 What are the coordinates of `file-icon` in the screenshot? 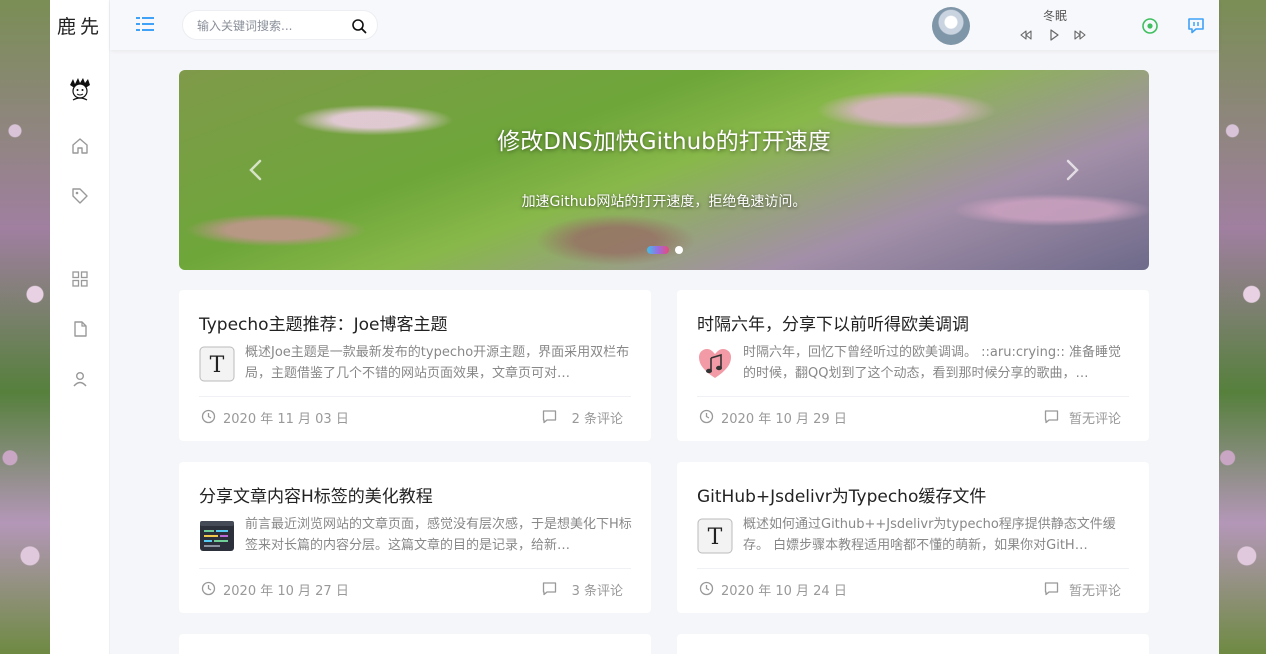 It's located at (80, 329).